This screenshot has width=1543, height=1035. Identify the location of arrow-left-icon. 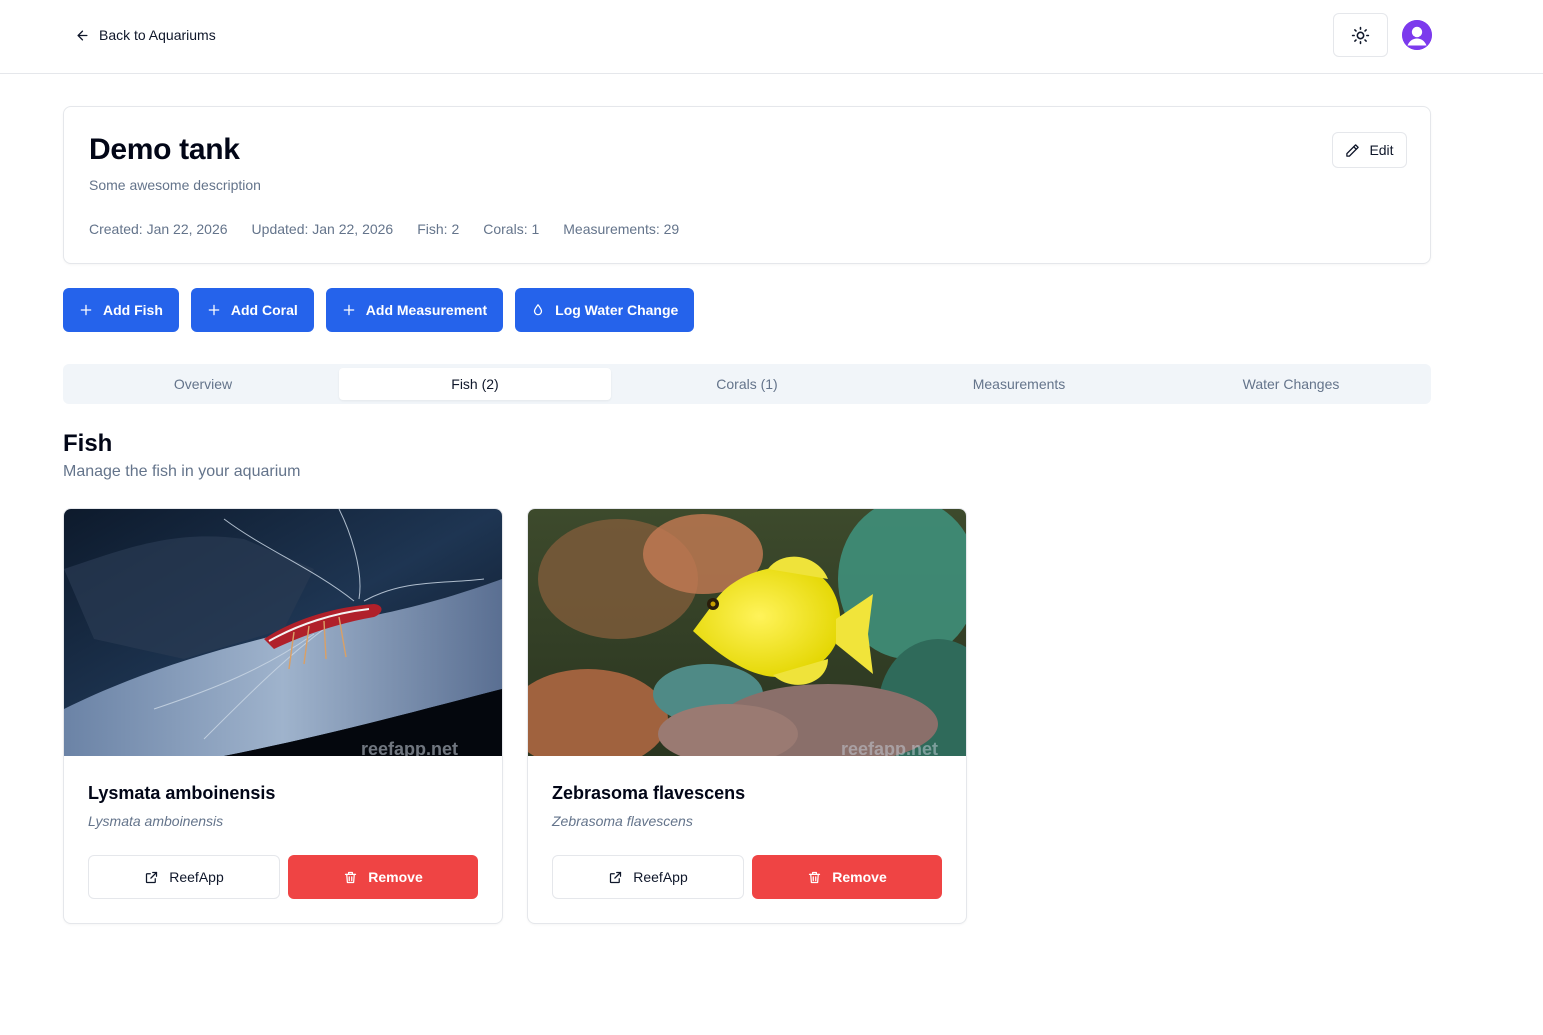
(82, 35).